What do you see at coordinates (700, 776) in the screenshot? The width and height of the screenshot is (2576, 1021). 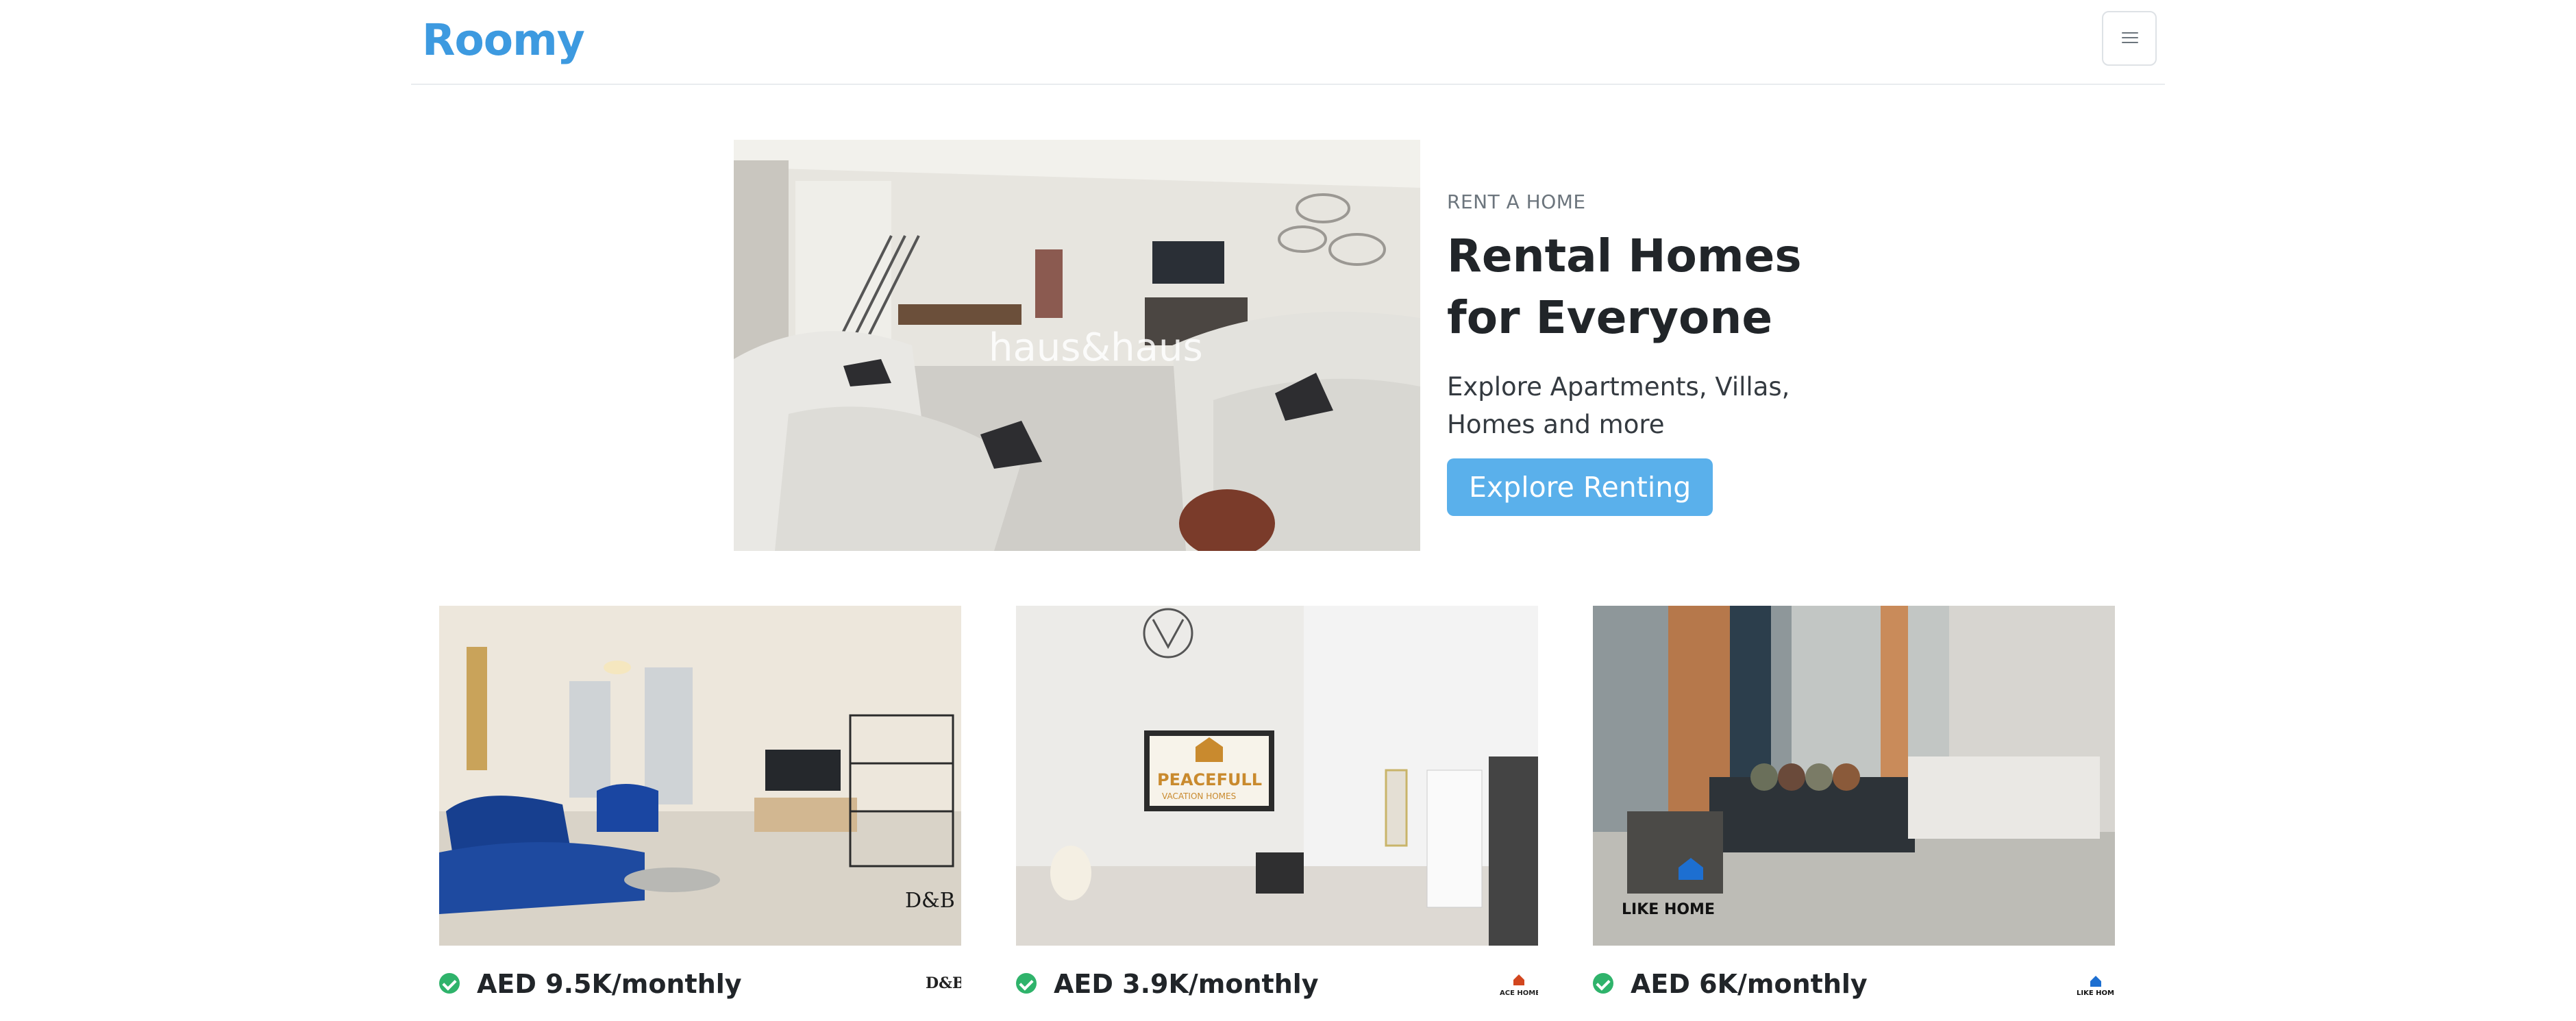 I see `listing-image: D&B` at bounding box center [700, 776].